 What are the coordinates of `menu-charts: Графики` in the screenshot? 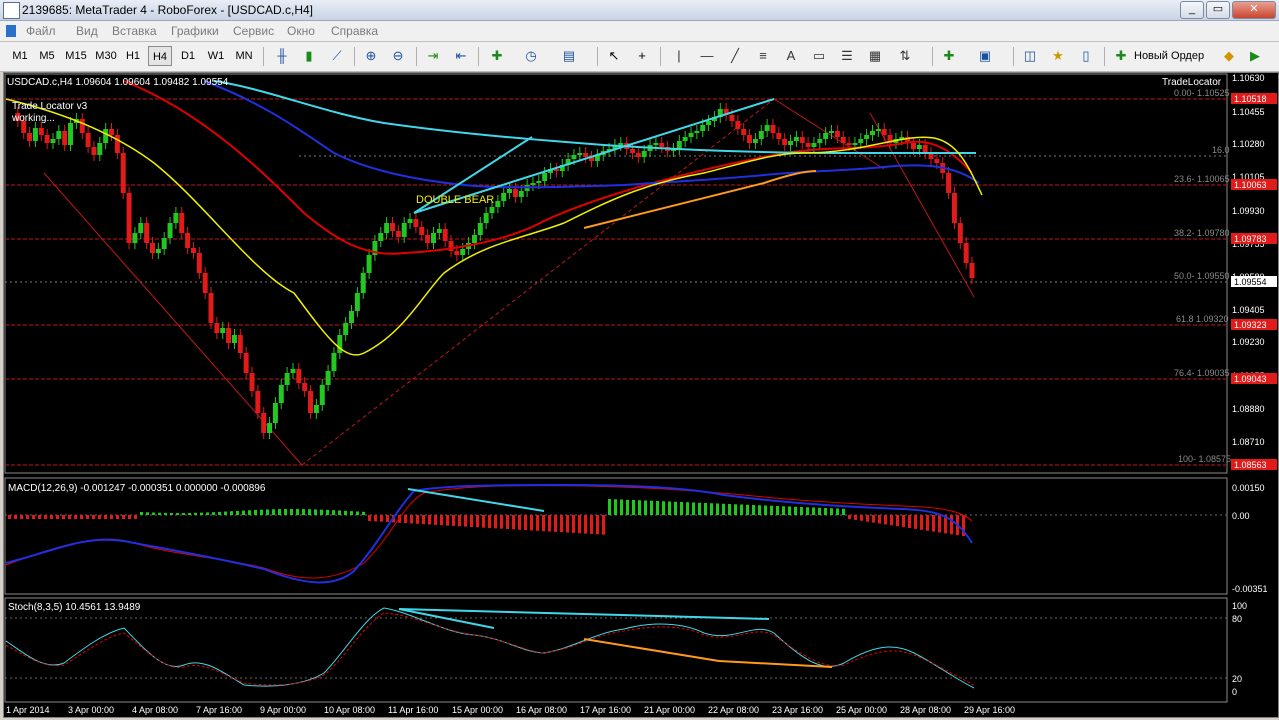 It's located at (195, 31).